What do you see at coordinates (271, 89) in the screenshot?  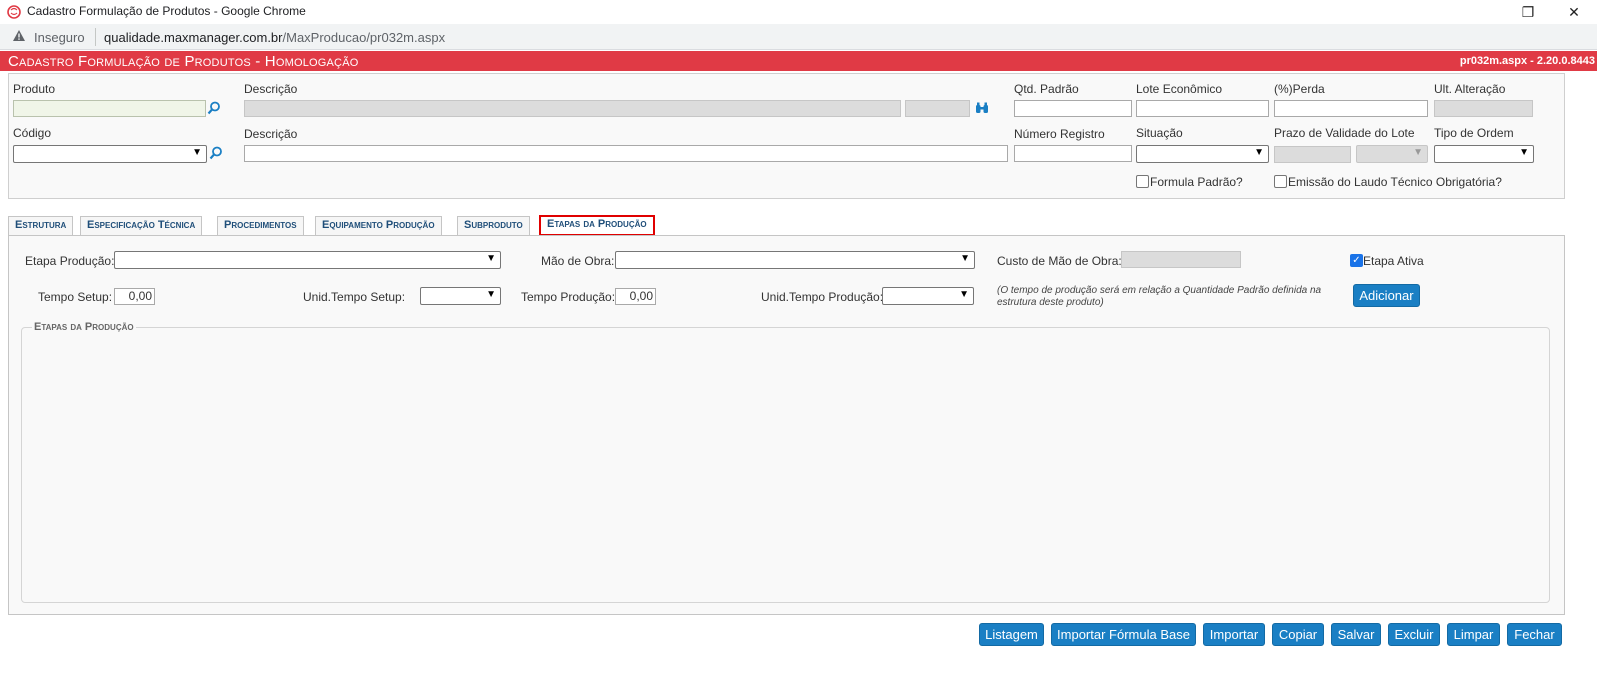 I see `descricao-label: Descrição` at bounding box center [271, 89].